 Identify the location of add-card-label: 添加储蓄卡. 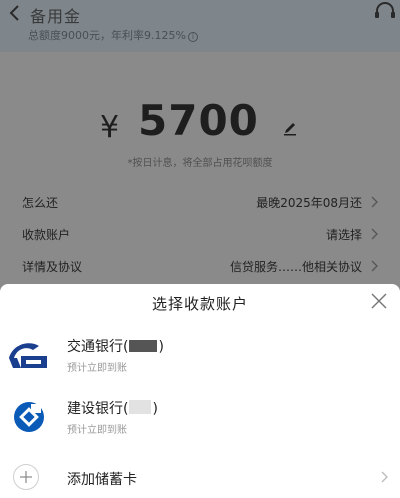
(102, 480).